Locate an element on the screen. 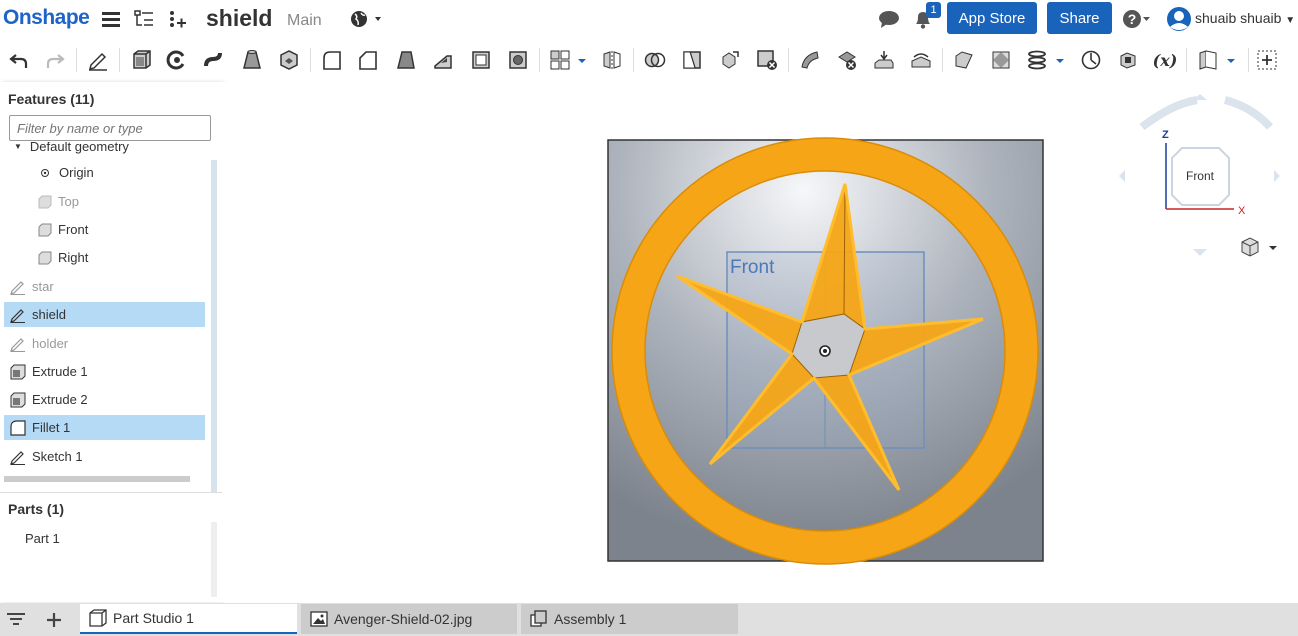  tab-part-studio-1: Part Studio 1 is located at coordinates (188, 619).